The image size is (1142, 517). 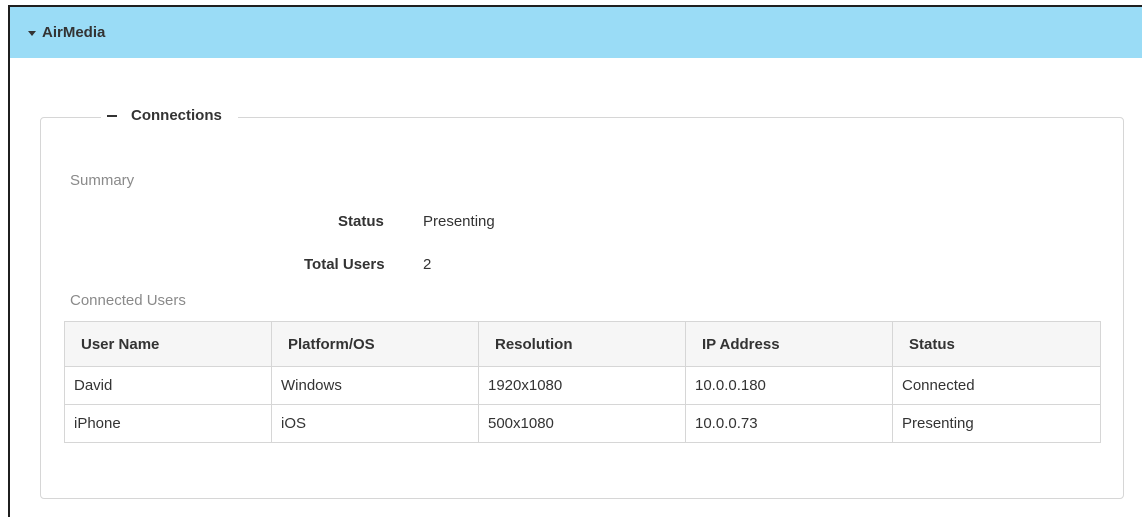 What do you see at coordinates (168, 385) in the screenshot?
I see `cell-user-name: David` at bounding box center [168, 385].